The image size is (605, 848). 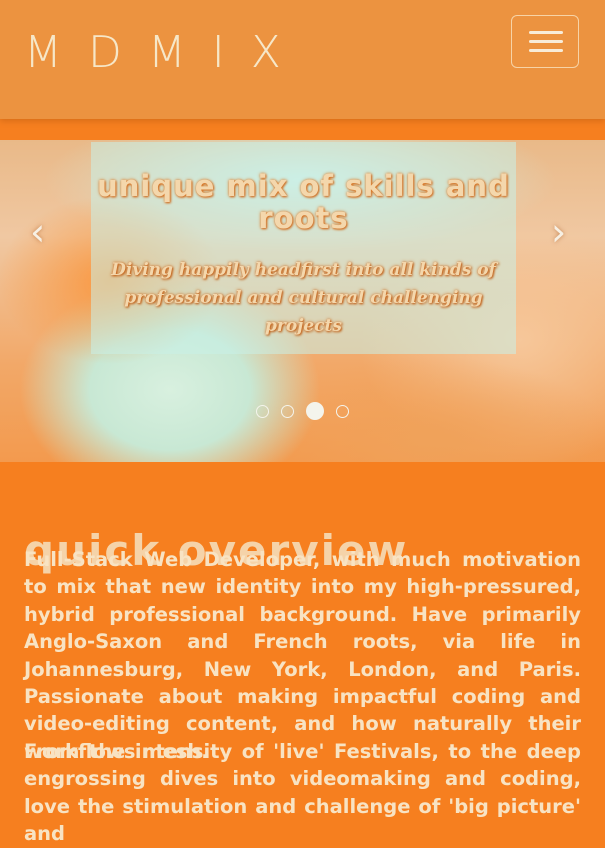 I want to click on chevron-right-icon: ›, so click(x=559, y=232).